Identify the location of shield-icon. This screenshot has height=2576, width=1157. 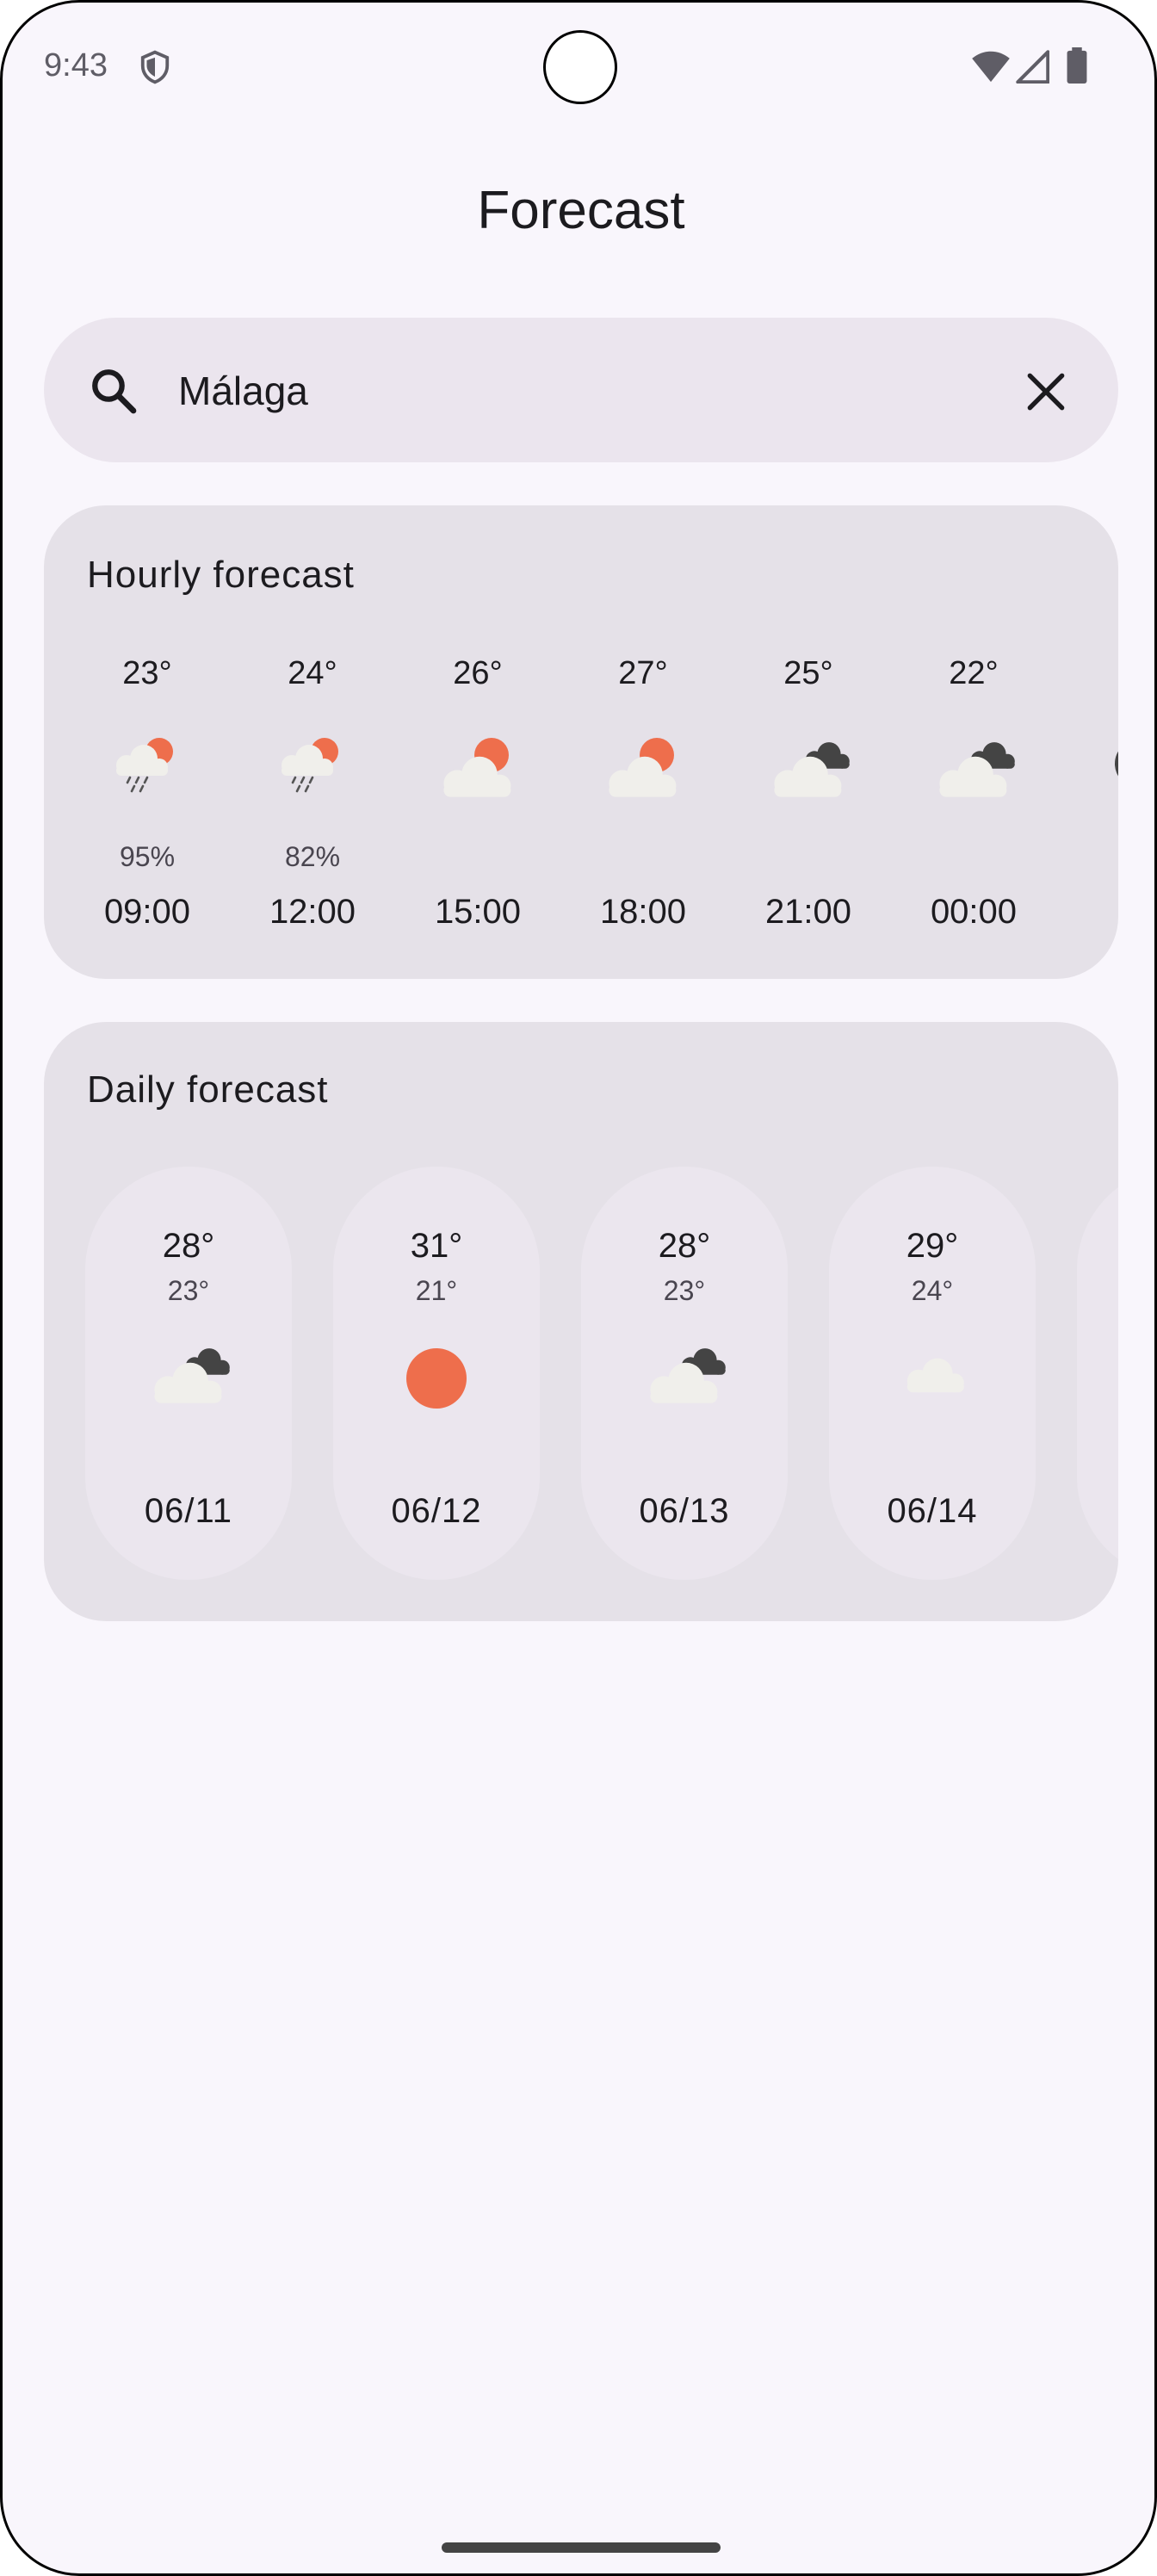
(155, 67).